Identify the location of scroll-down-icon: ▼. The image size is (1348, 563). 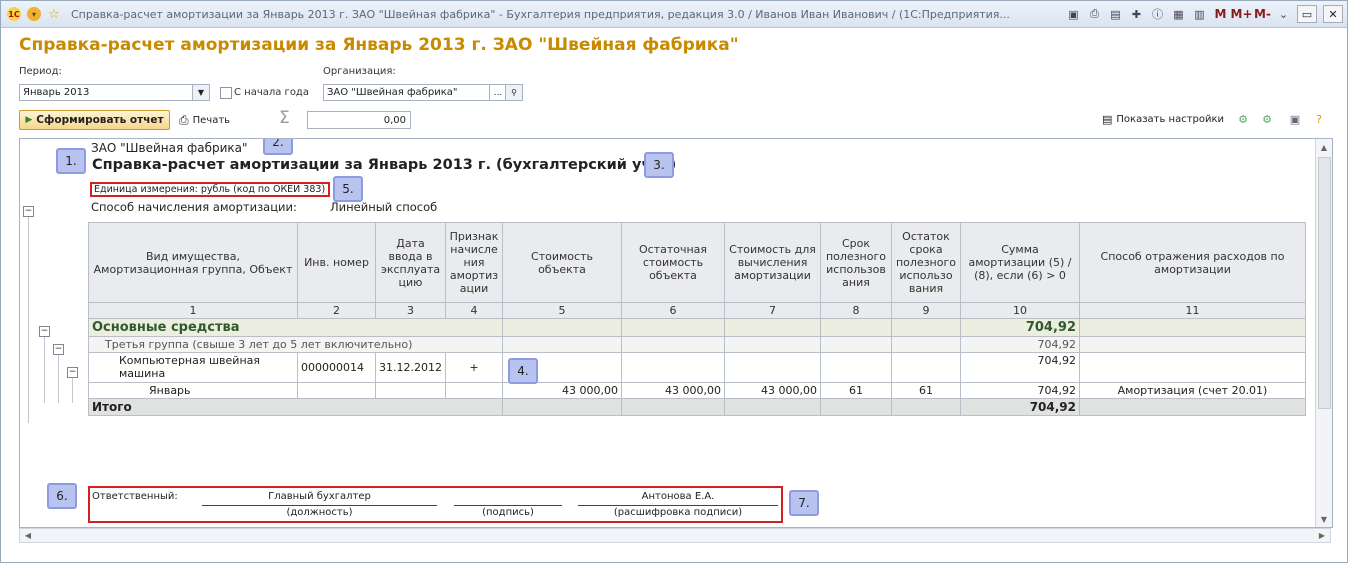
(1324, 519).